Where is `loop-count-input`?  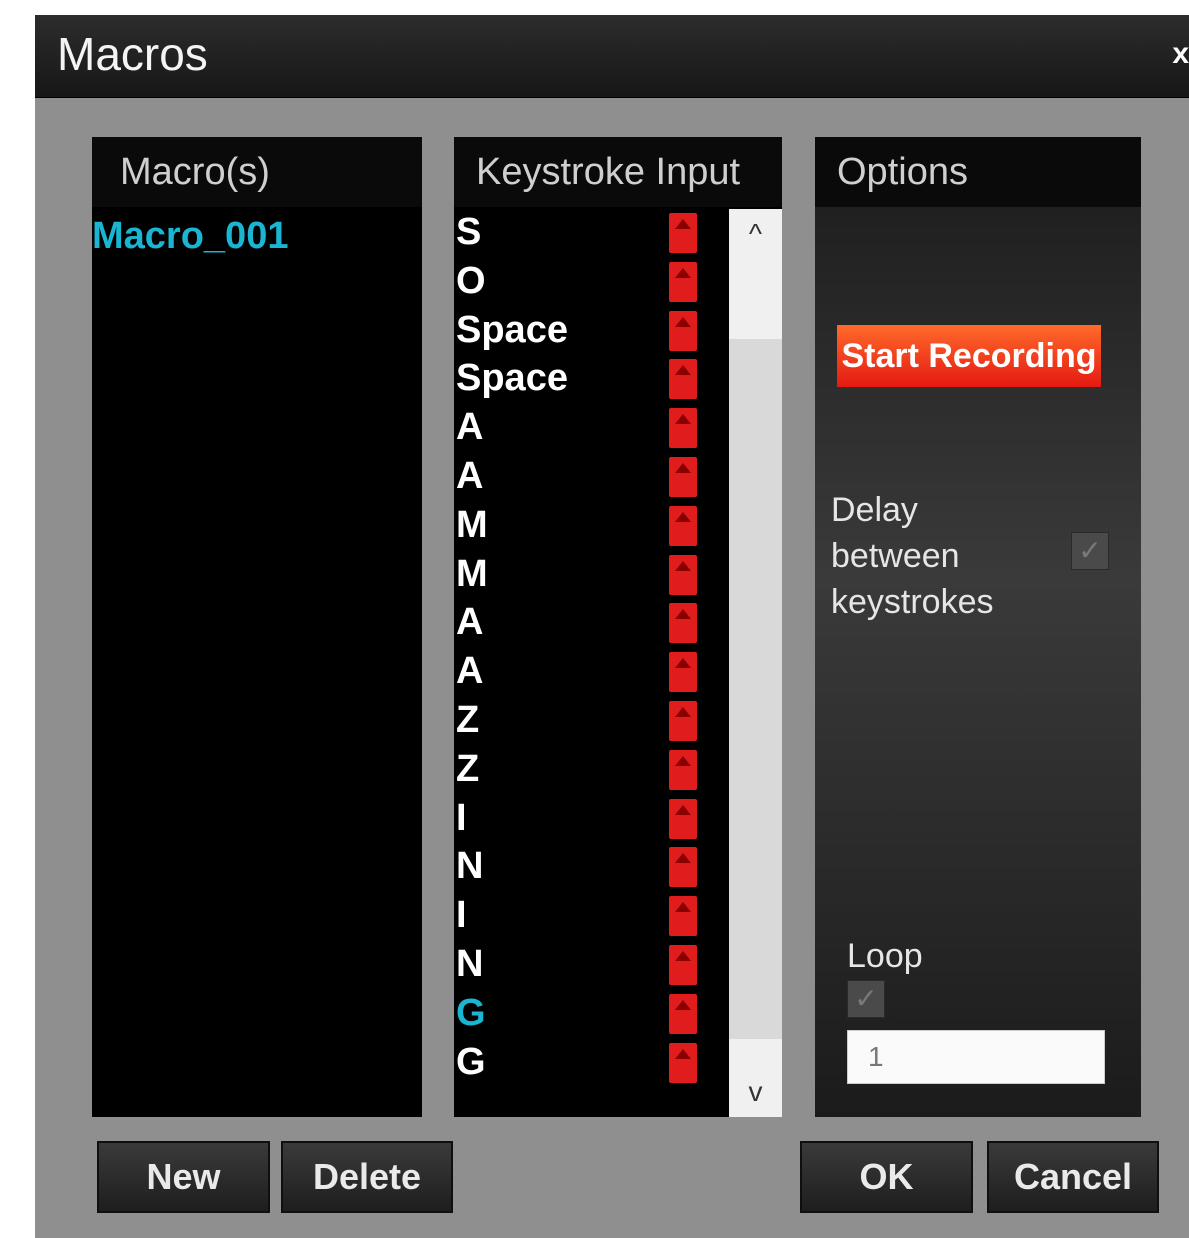 loop-count-input is located at coordinates (976, 1057).